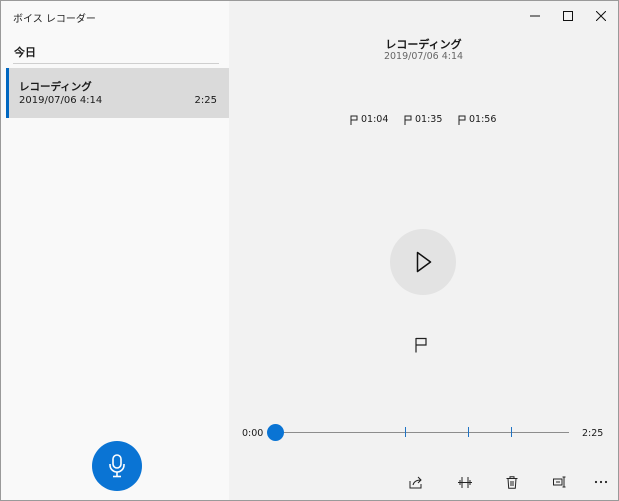 This screenshot has width=619, height=501. Describe the element at coordinates (116, 63) in the screenshot. I see `section-divider` at that location.